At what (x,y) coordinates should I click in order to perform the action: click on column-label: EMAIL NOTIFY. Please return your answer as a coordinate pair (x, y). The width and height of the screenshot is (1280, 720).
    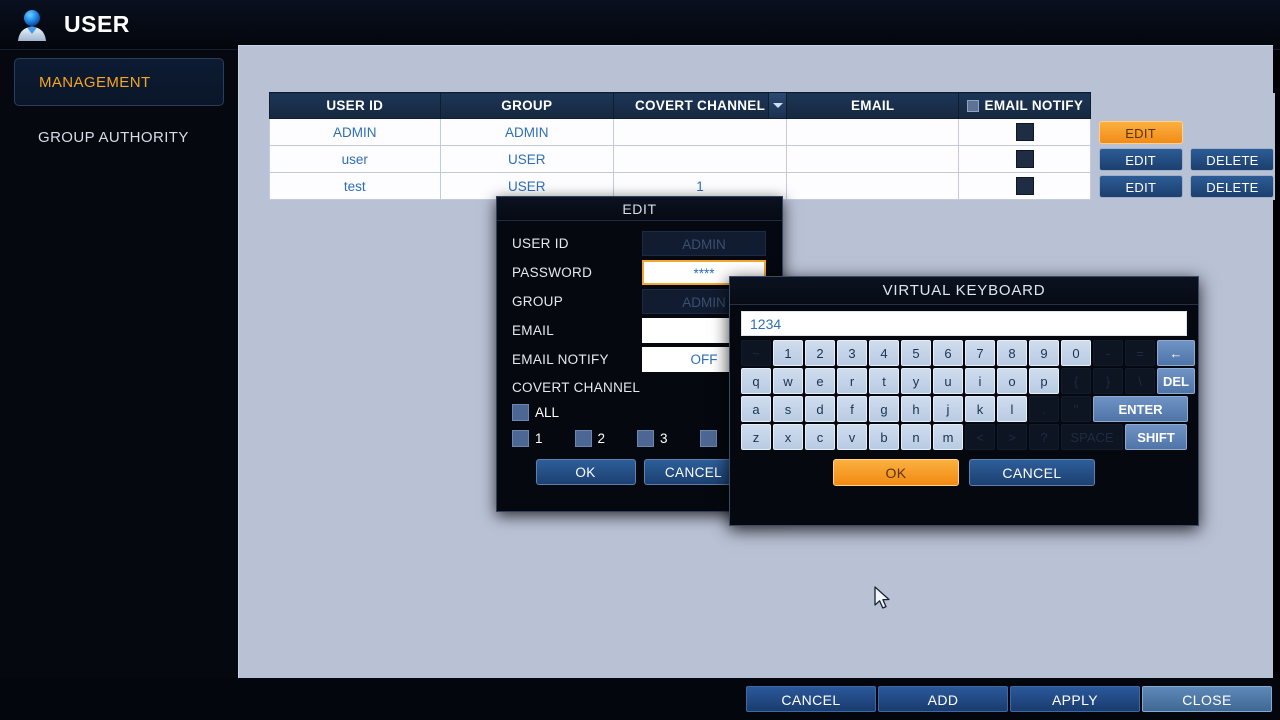
    Looking at the image, I should click on (1034, 105).